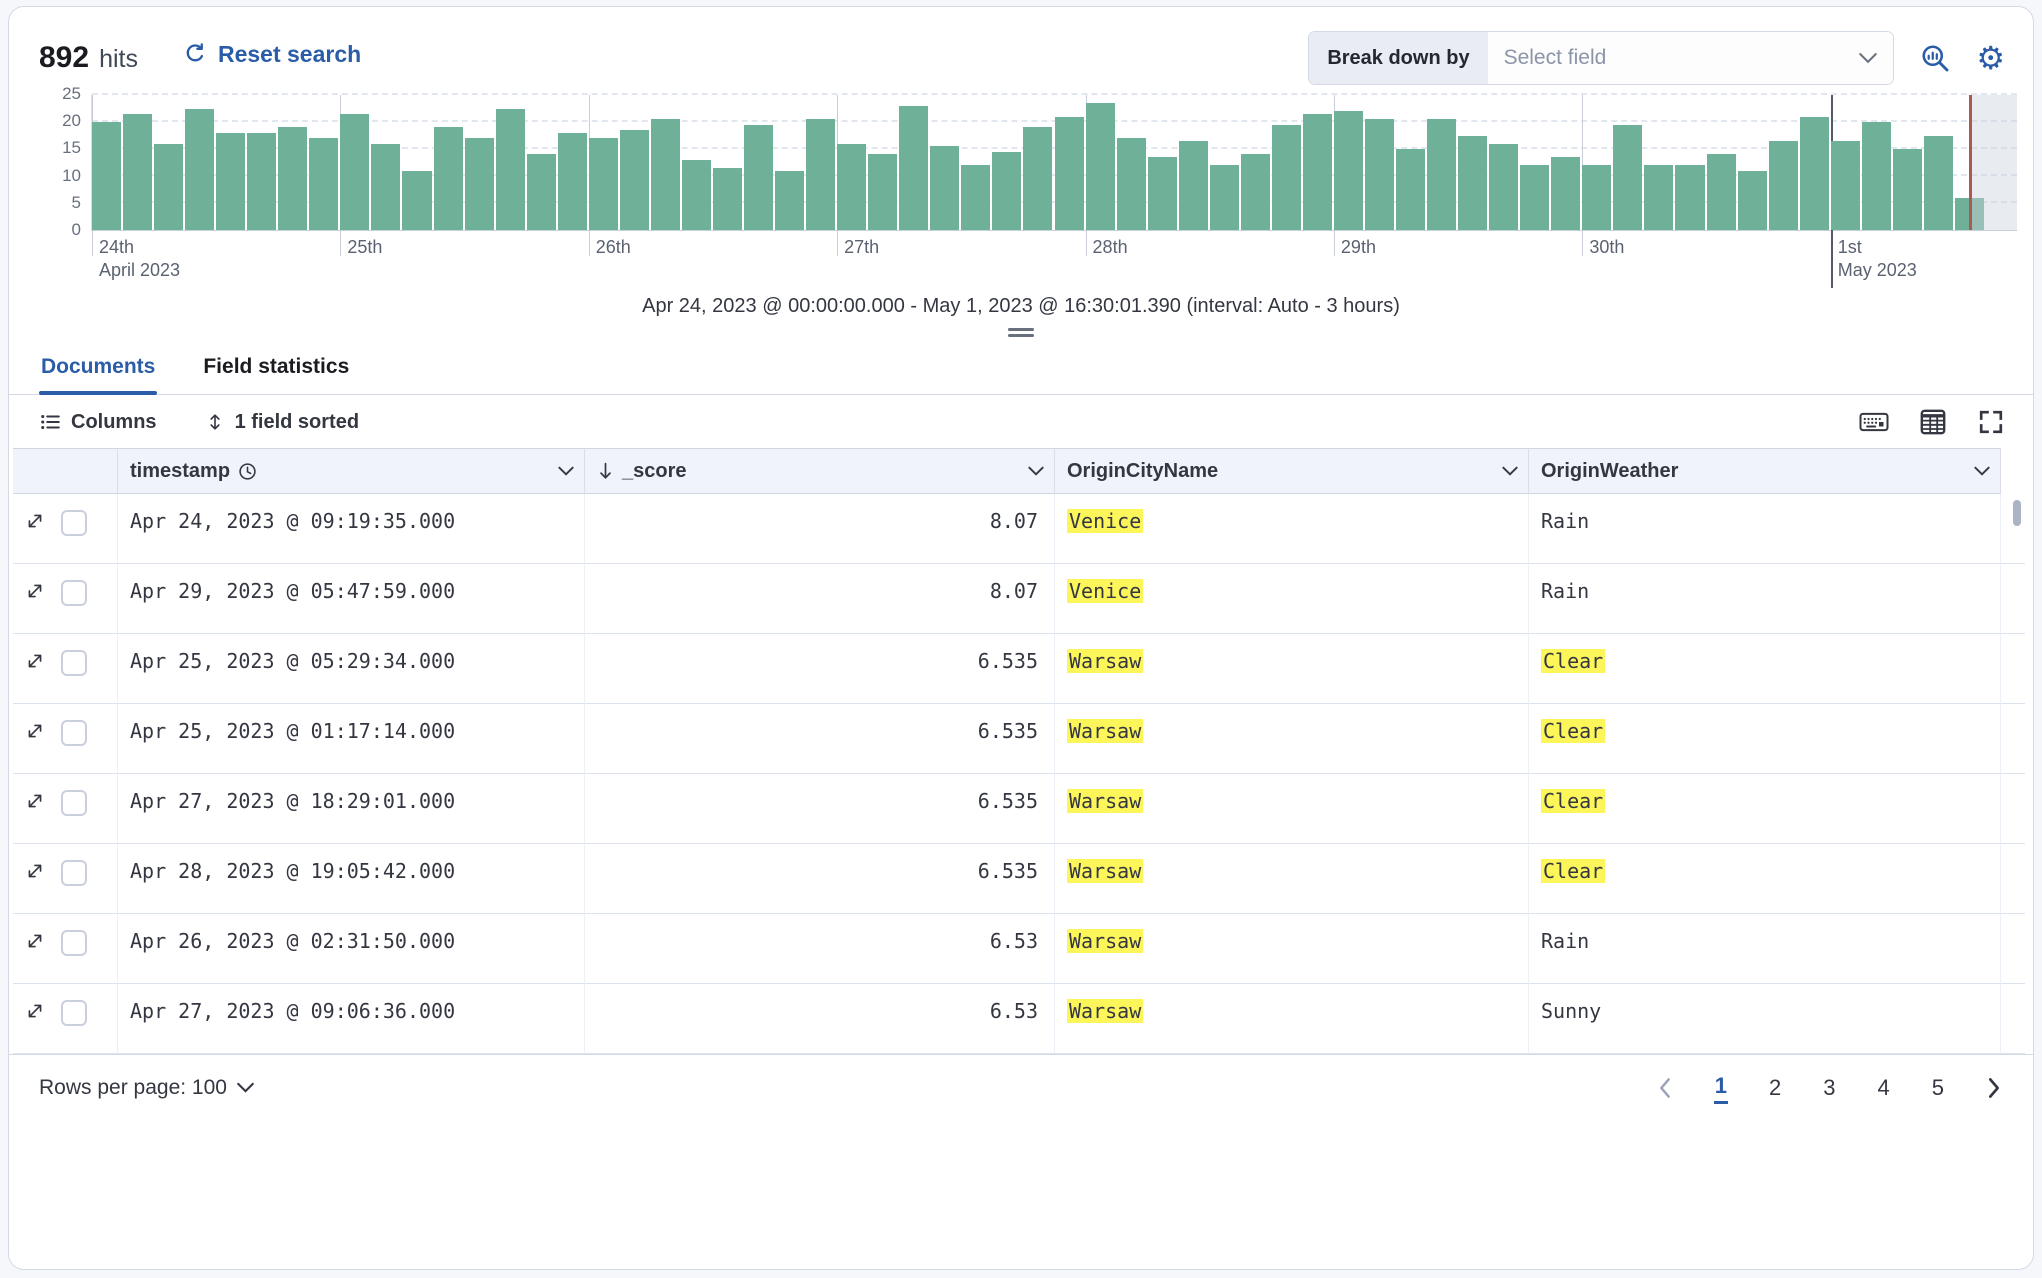  I want to click on page-button-5: 5, so click(1938, 1087).